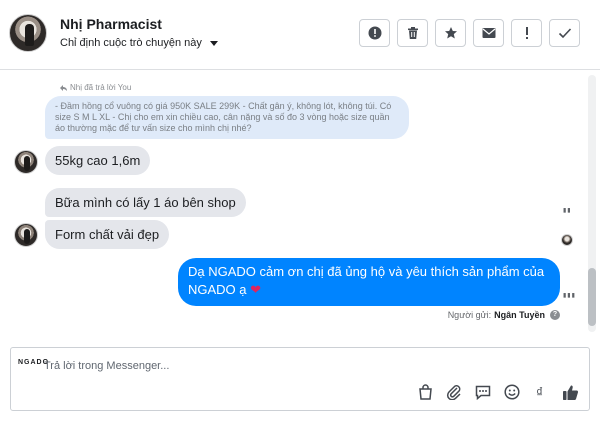 The image size is (600, 422). I want to click on seen-marker: ▮▮, so click(567, 211).